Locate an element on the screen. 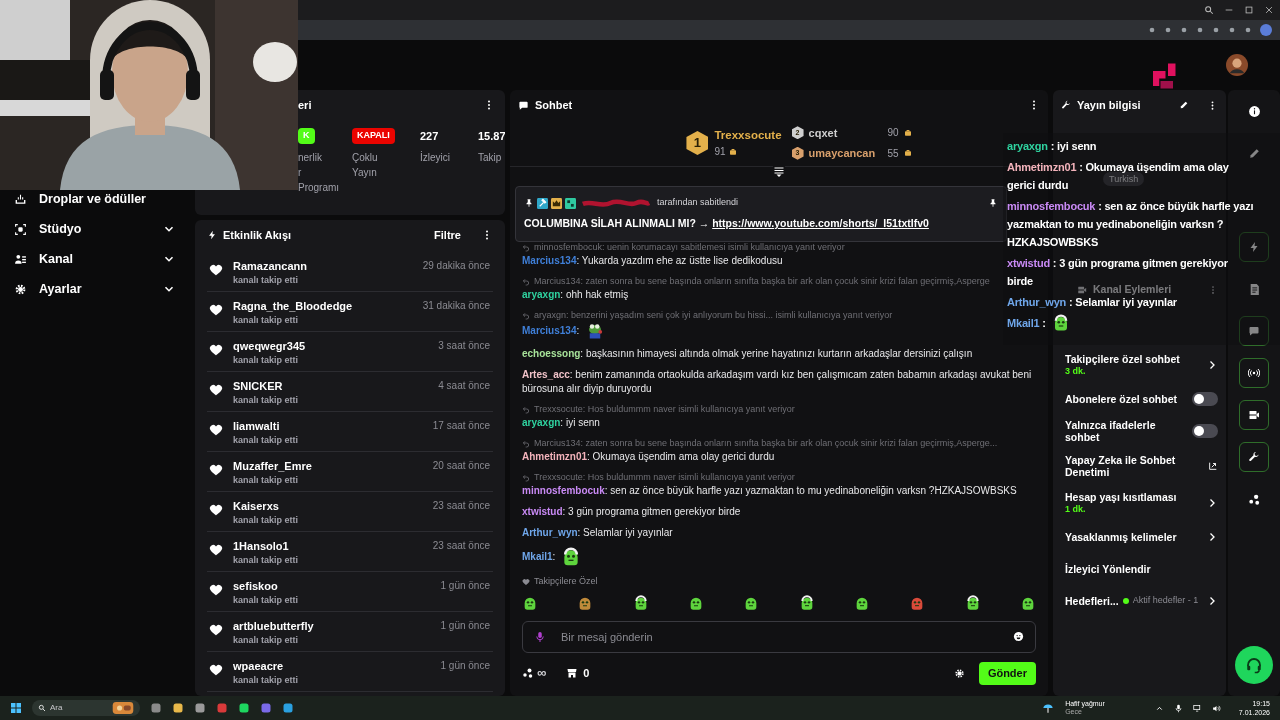 Image resolution: width=1280 pixels, height=720 pixels. camera-button is located at coordinates (1254, 415).